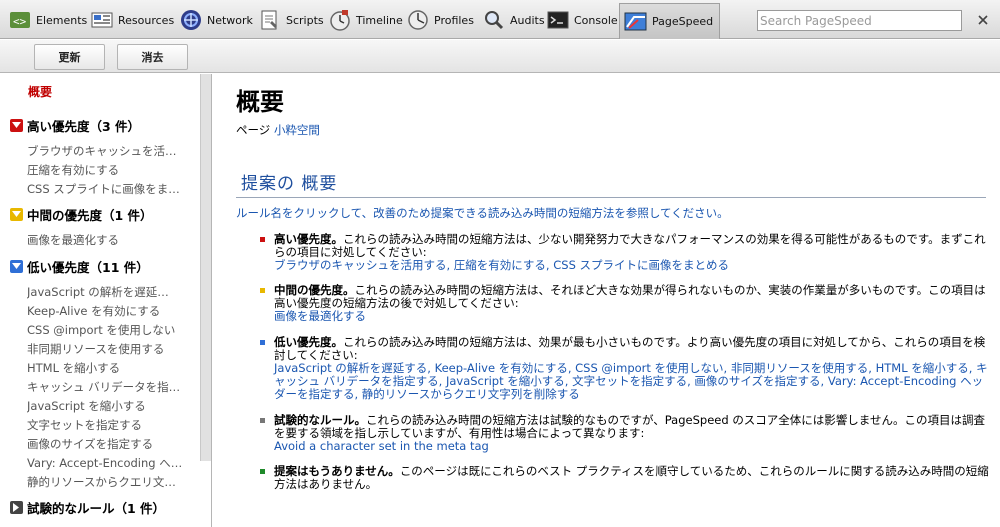 Image resolution: width=1000 pixels, height=527 pixels. Describe the element at coordinates (113, 406) in the screenshot. I see `sidebar-item: JavaScript を縮小する` at that location.